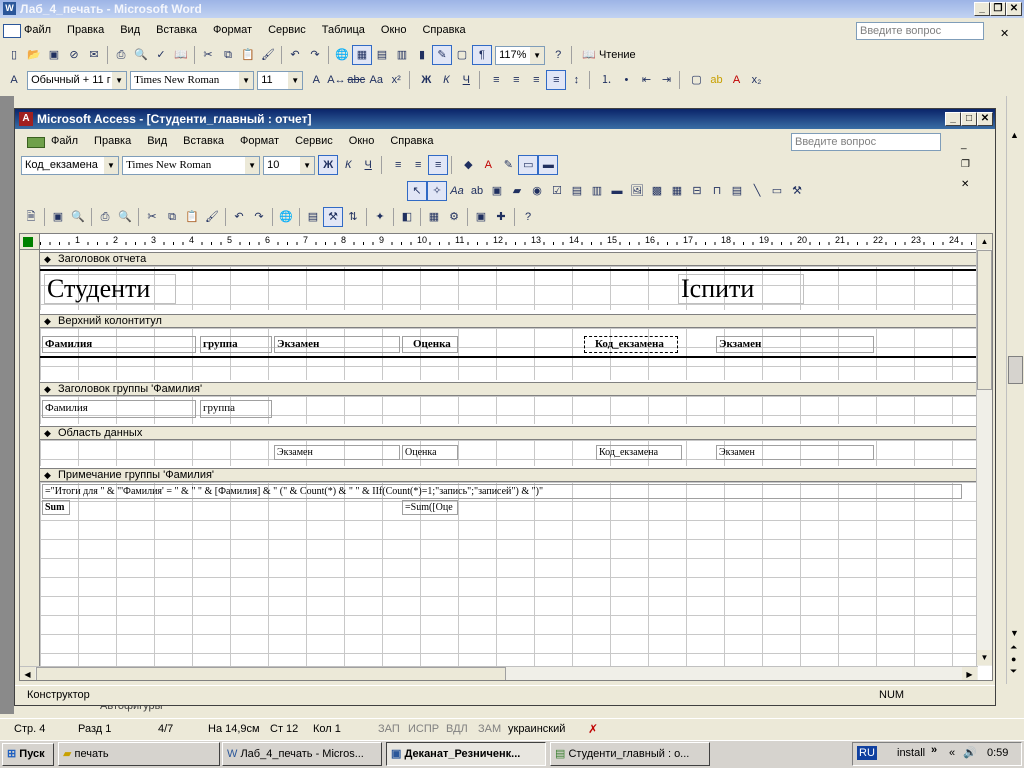 This screenshot has width=1024, height=768. I want to click on word-size-combo: 11 ▼, so click(280, 80).